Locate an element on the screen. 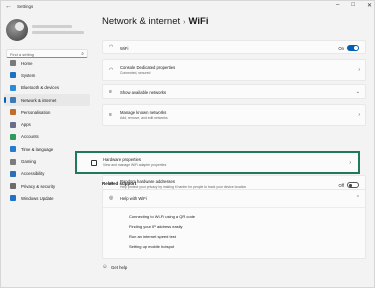 The width and height of the screenshot is (375, 288). sidebar-item-label: Home is located at coordinates (27, 63).